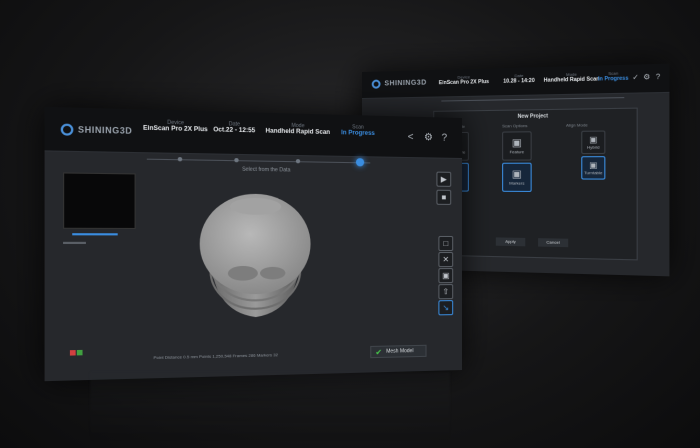  I want to click on stop-icon: ■, so click(443, 197).